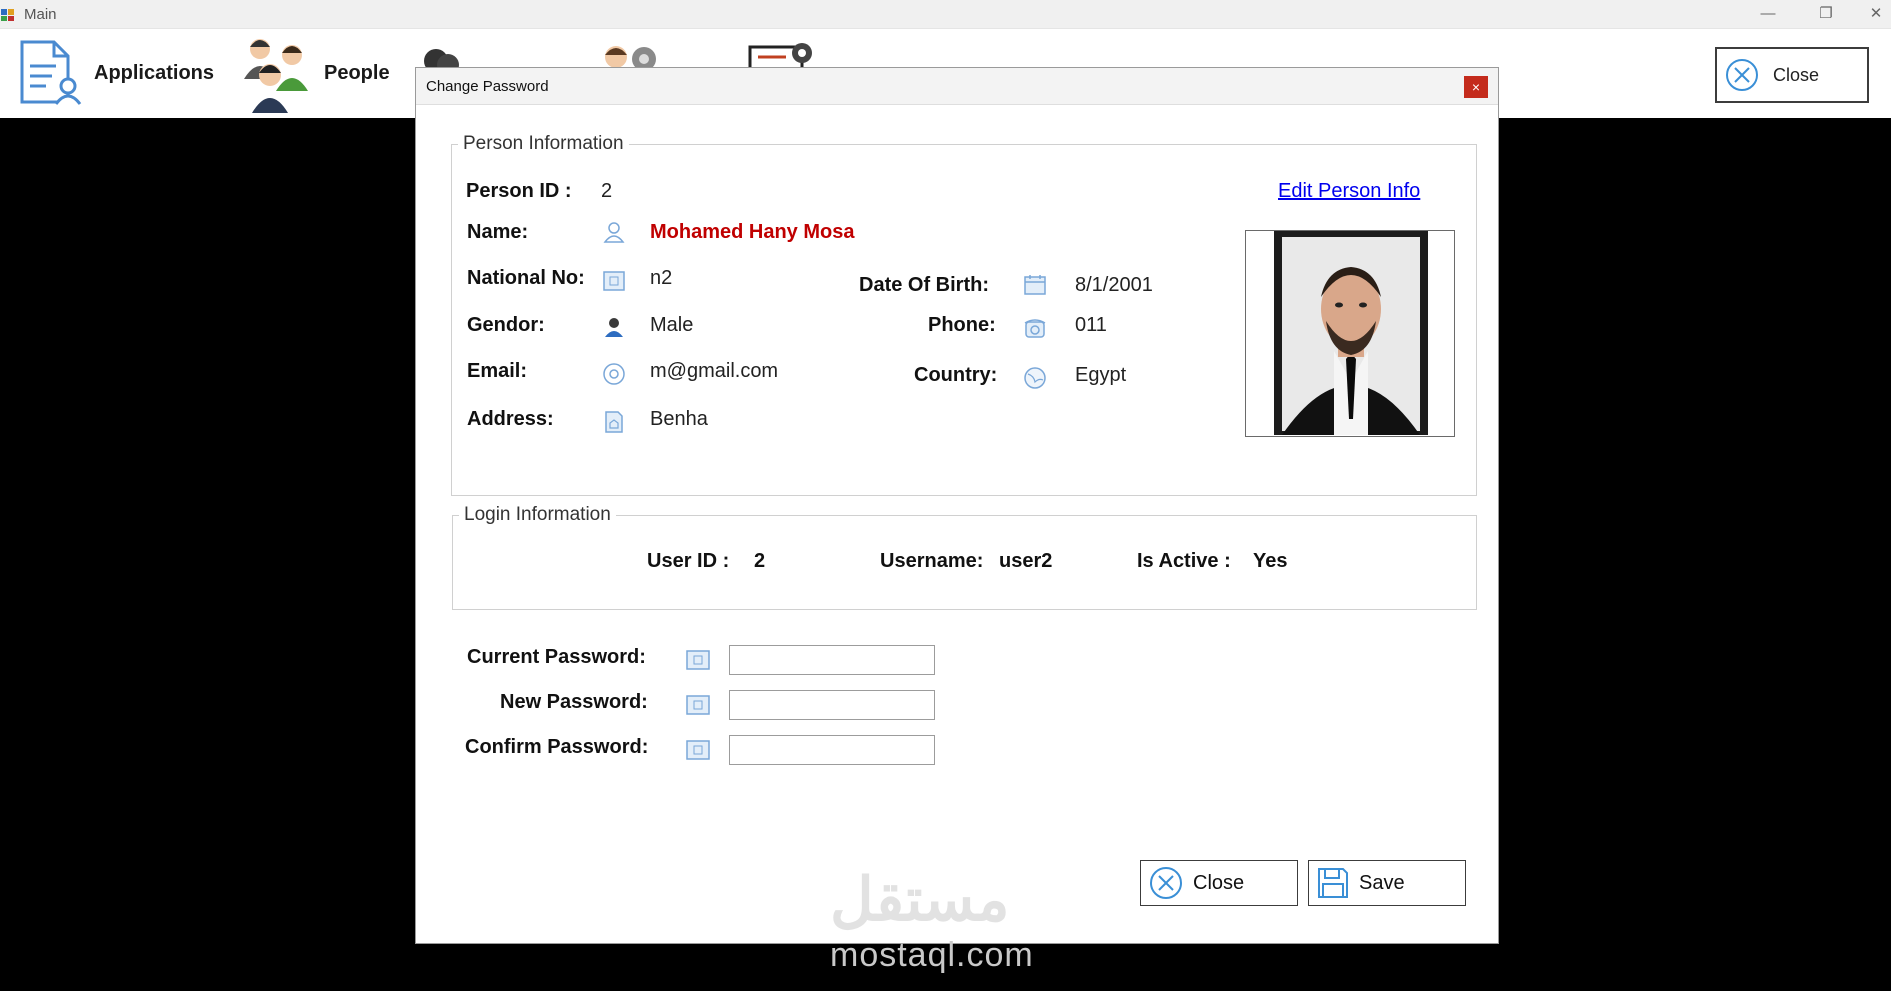 The width and height of the screenshot is (1891, 991). I want to click on dob-label: Date Of Birth:, so click(924, 285).